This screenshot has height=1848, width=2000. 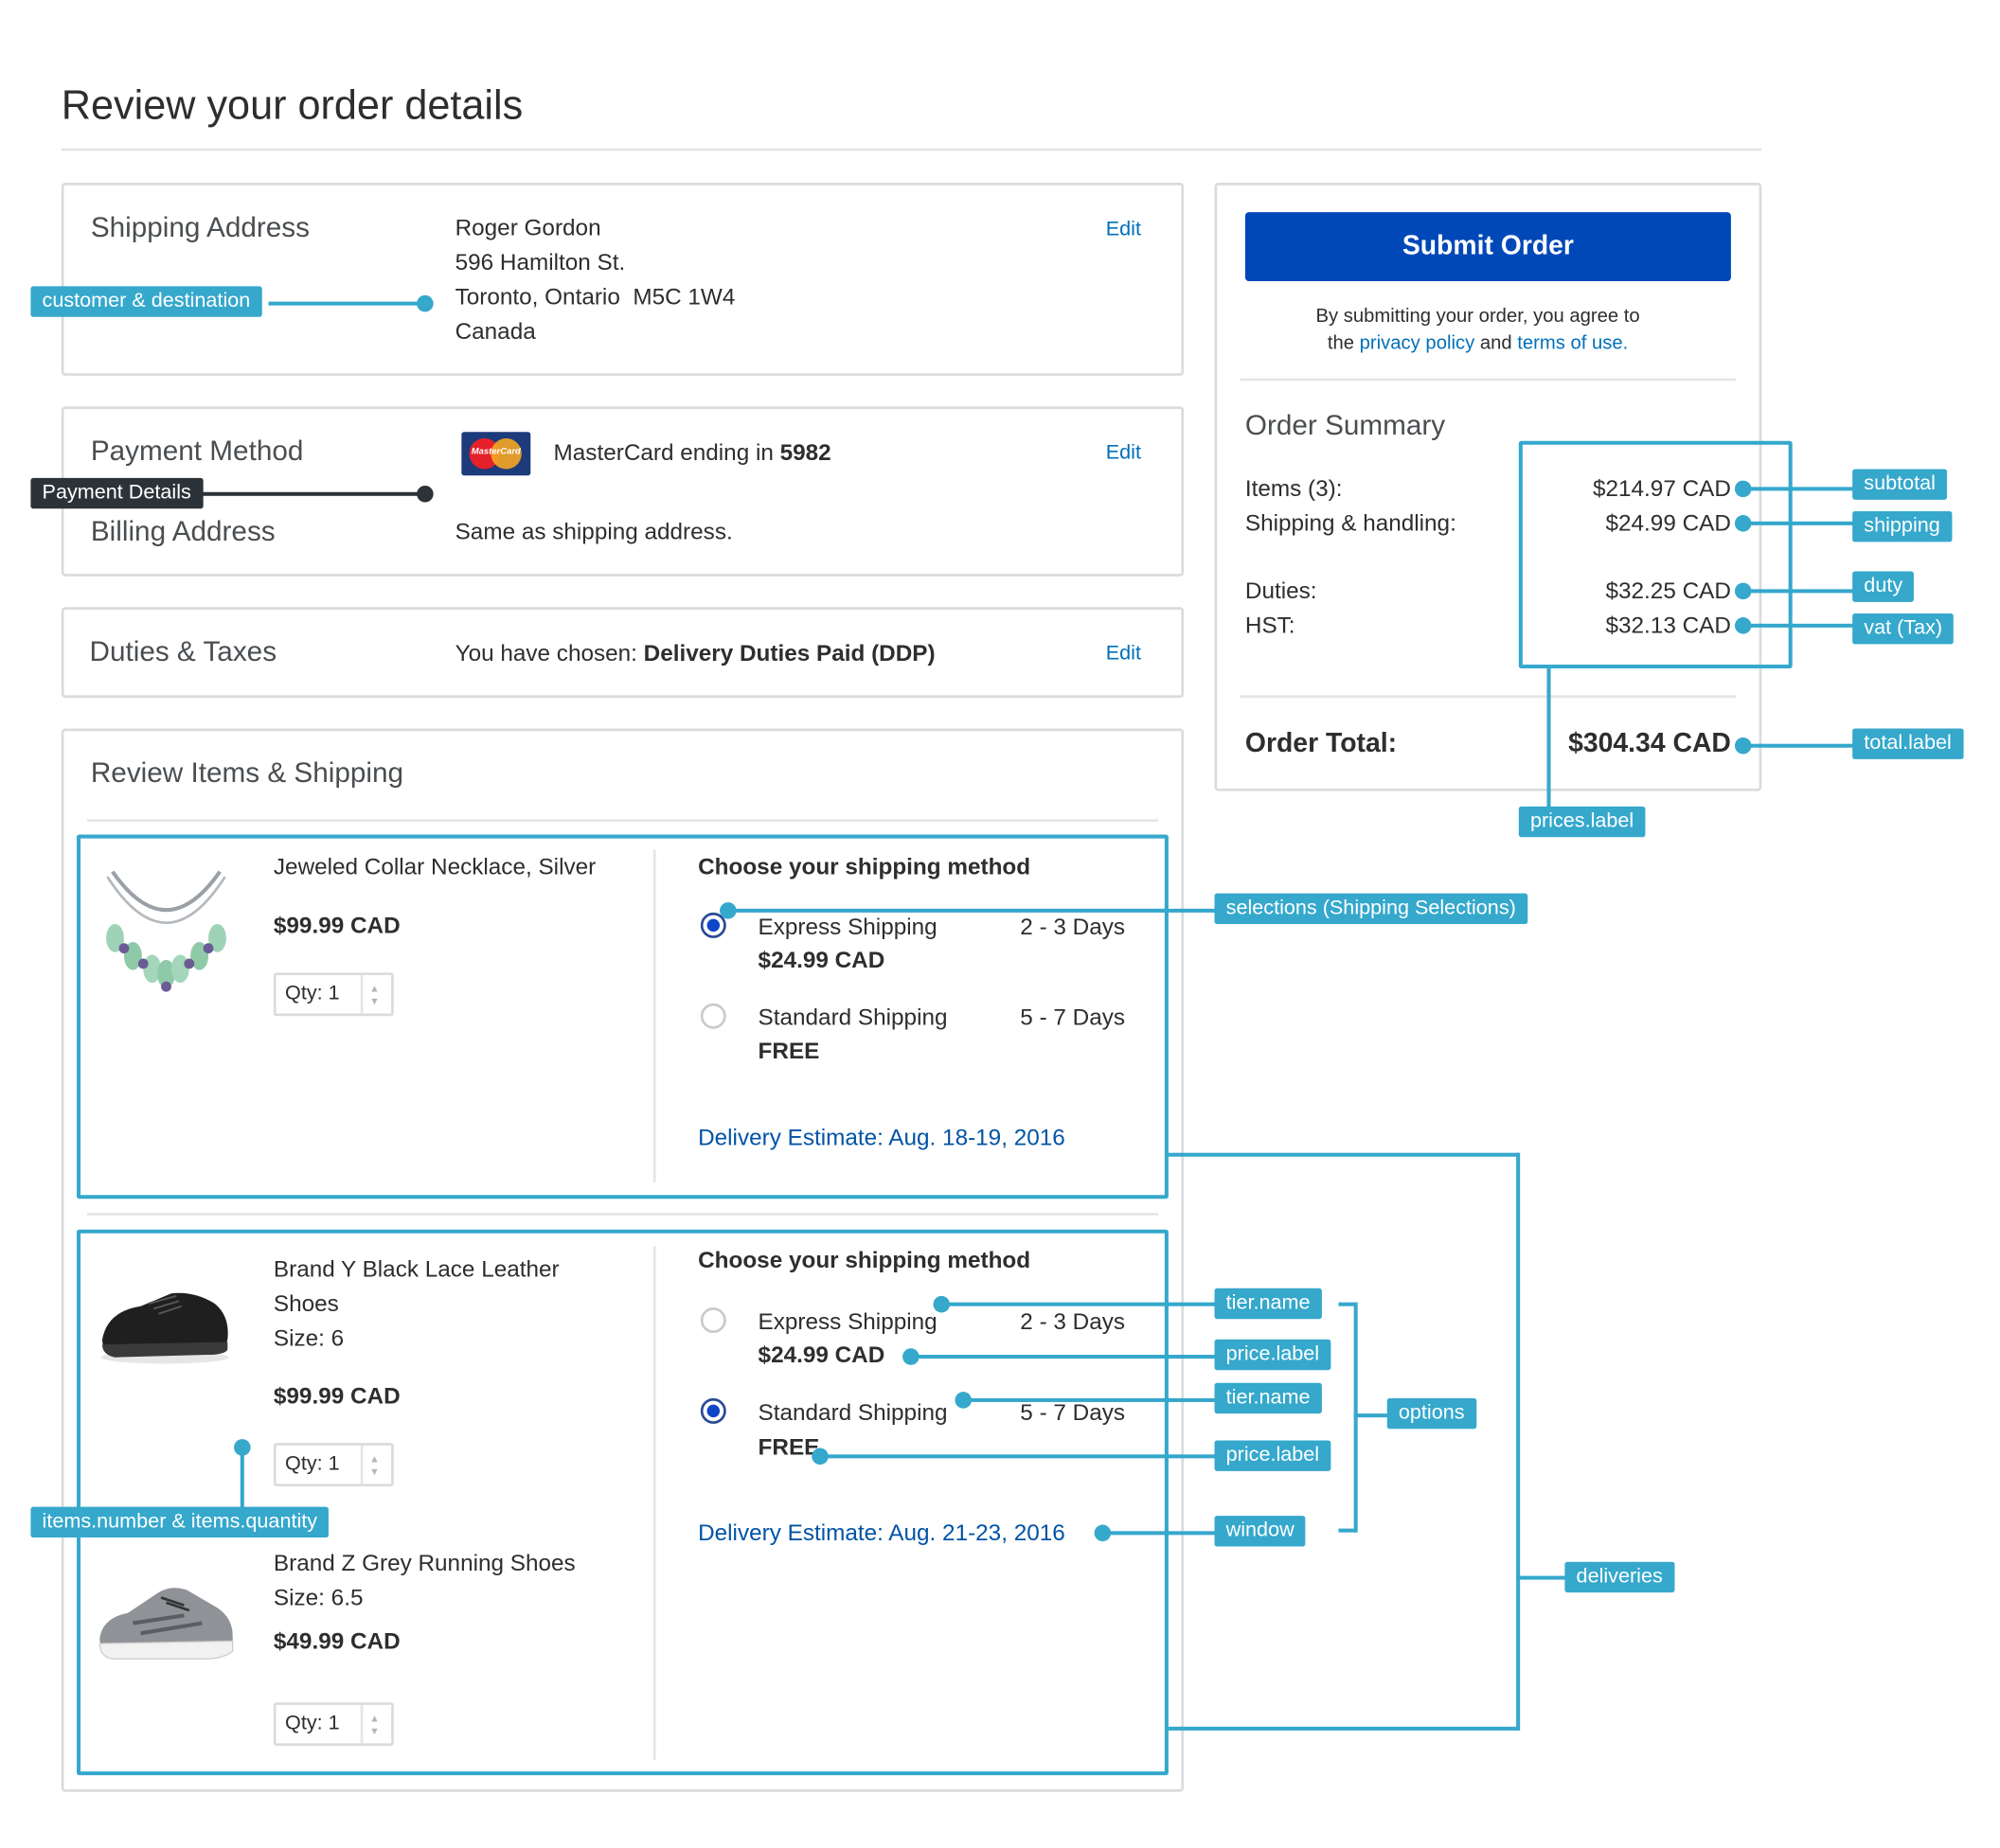 I want to click on card-text: MasterCard ending in, so click(x=667, y=452).